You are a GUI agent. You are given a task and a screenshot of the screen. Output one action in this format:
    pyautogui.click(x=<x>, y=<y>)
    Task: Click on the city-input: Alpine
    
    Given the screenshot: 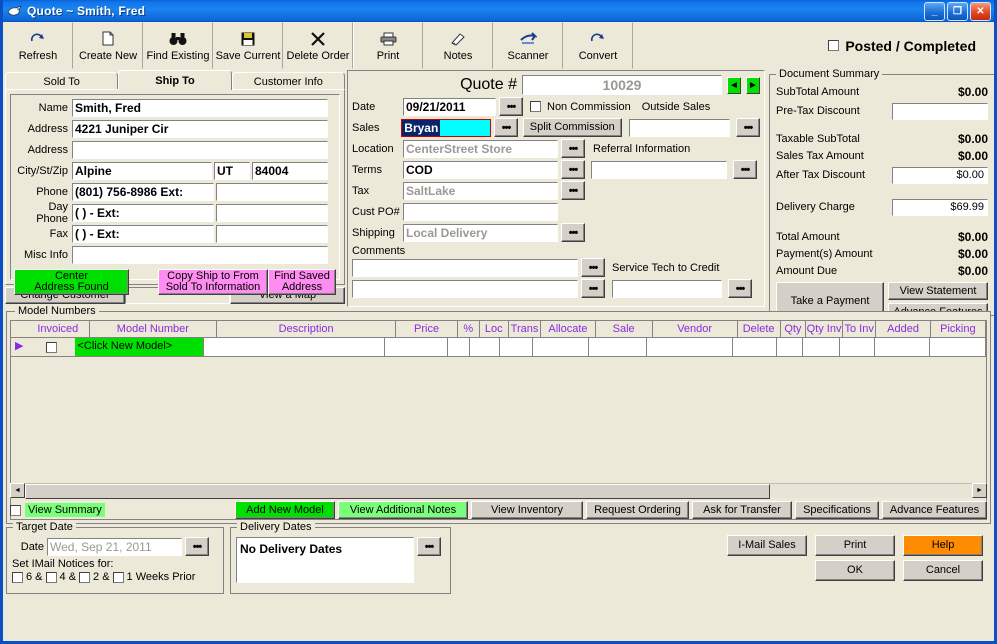 What is the action you would take?
    pyautogui.click(x=142, y=171)
    